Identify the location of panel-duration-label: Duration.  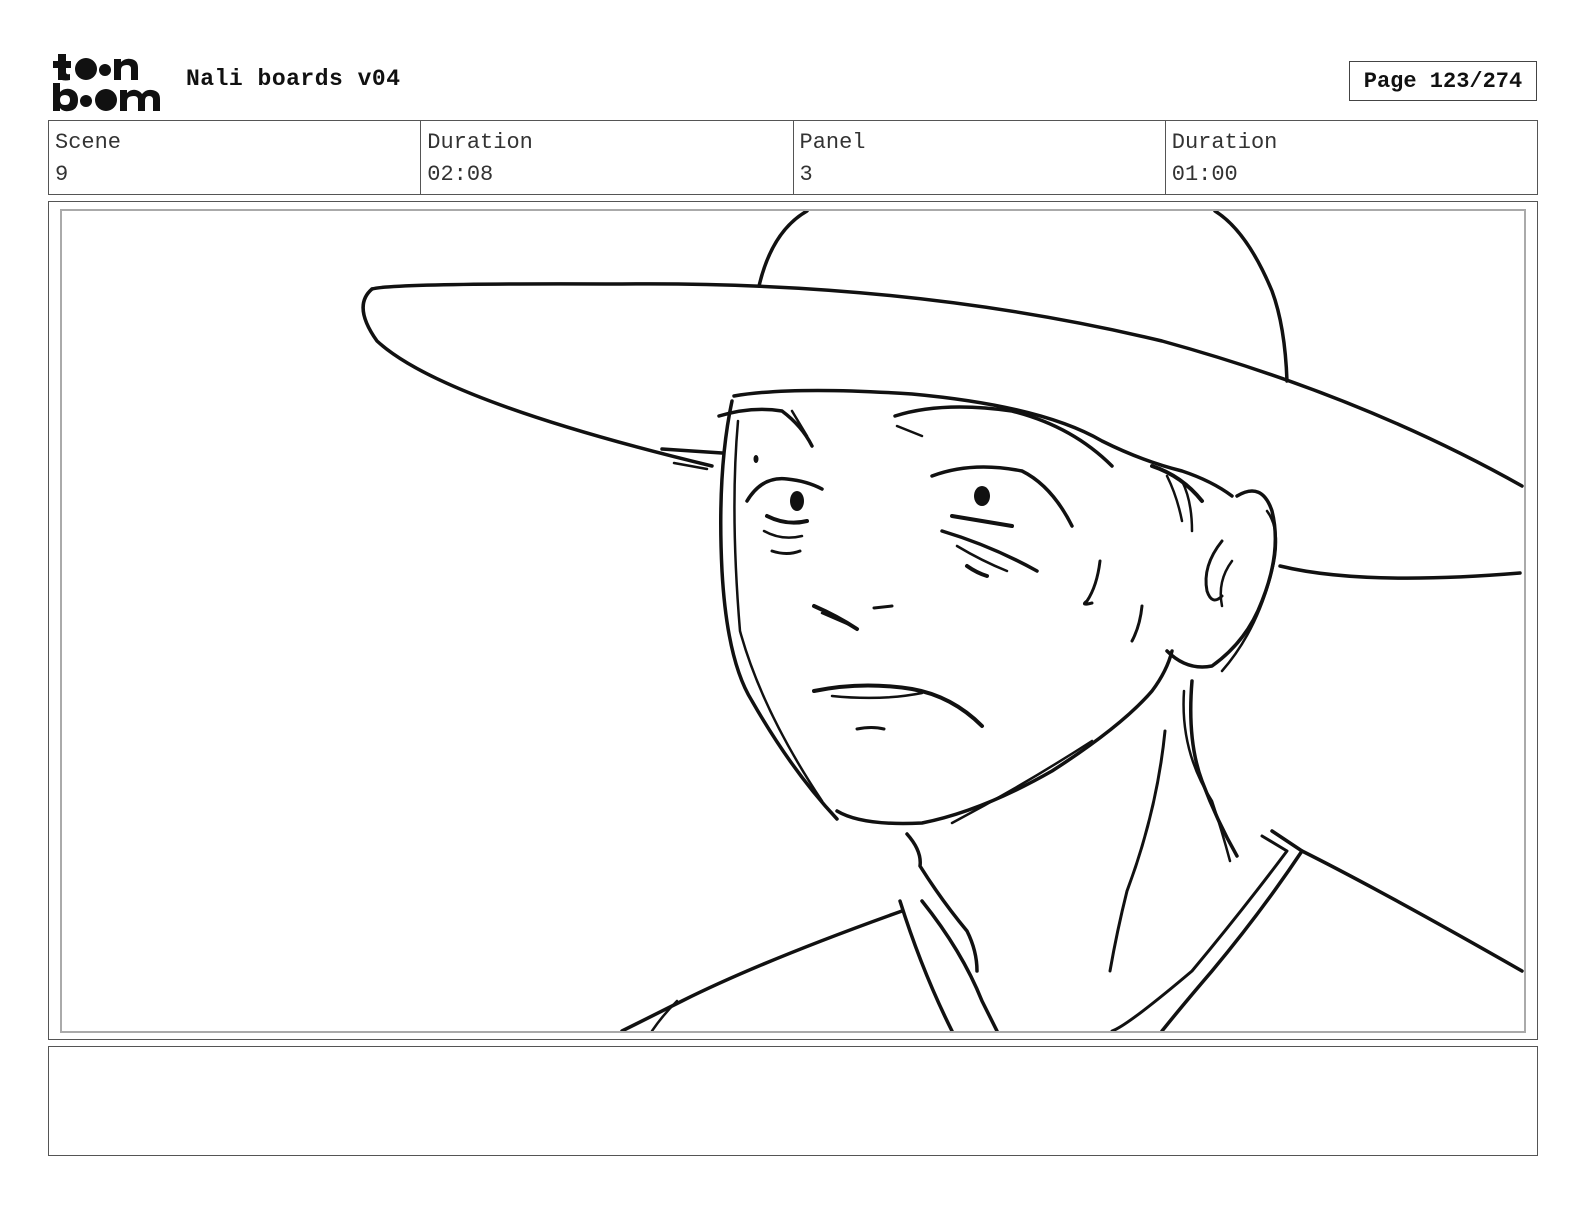
(1224, 142).